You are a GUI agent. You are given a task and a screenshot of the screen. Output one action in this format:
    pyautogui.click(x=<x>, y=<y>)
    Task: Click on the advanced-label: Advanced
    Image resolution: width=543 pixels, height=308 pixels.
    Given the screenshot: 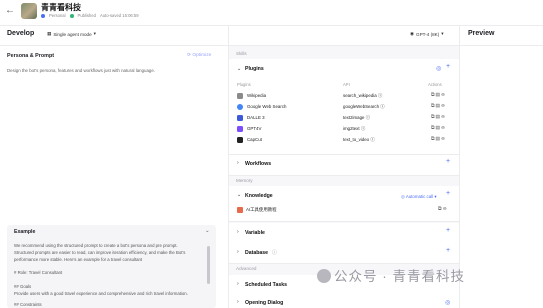 What is the action you would take?
    pyautogui.click(x=246, y=268)
    